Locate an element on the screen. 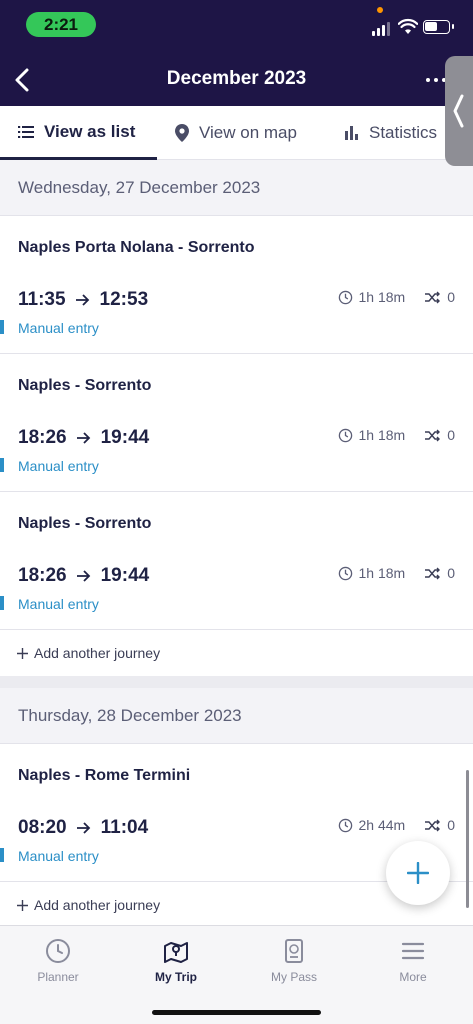 The width and height of the screenshot is (473, 1024). tab-statistics: Statistics is located at coordinates (391, 133).